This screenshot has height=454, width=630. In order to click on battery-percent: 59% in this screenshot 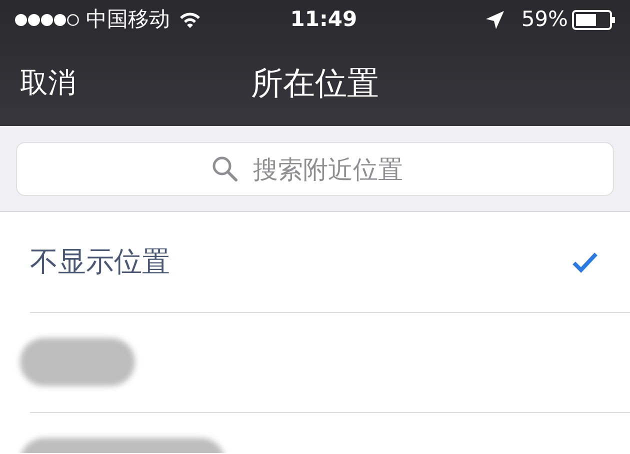, I will do `click(544, 20)`.